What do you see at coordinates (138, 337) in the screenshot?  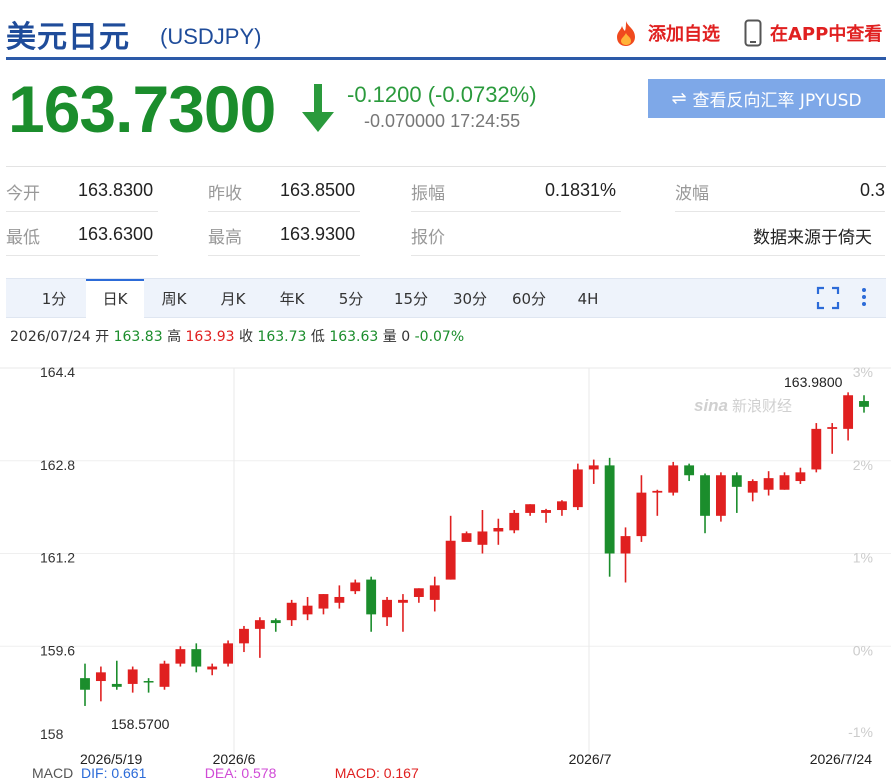 I see `info-open: 163.83` at bounding box center [138, 337].